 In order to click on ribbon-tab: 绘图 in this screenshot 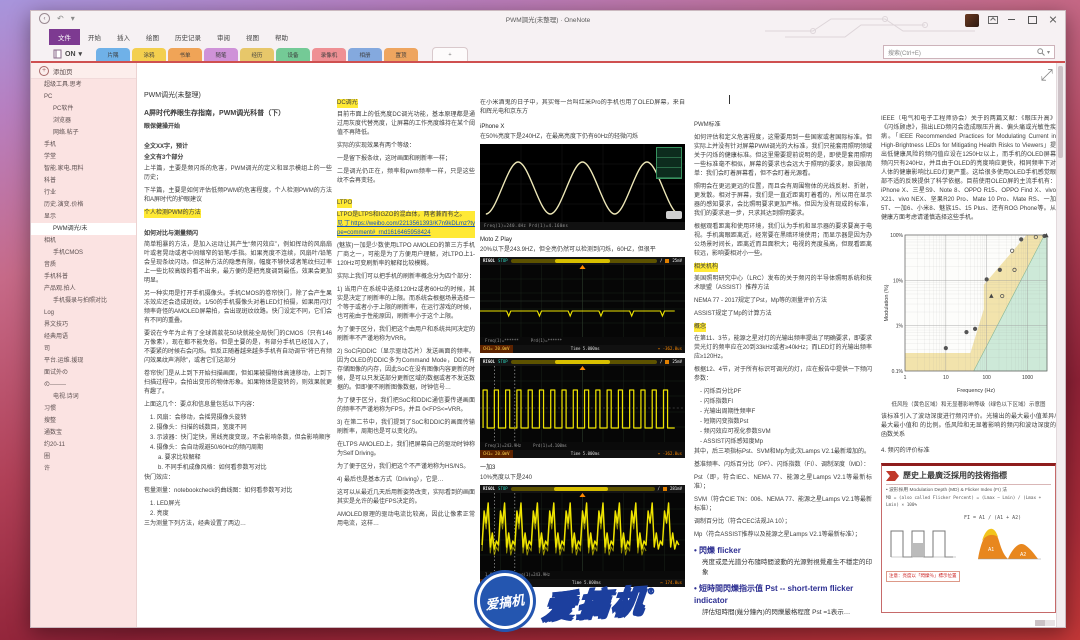, I will do `click(152, 37)`.